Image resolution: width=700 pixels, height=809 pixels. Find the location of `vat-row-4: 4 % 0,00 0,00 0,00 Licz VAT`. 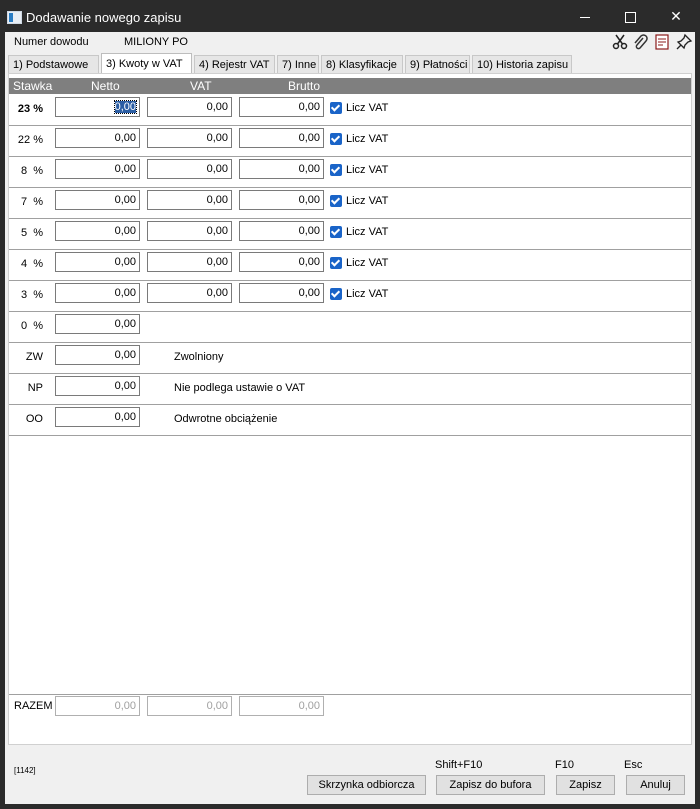

vat-row-4: 4 % 0,00 0,00 0,00 Licz VAT is located at coordinates (350, 265).